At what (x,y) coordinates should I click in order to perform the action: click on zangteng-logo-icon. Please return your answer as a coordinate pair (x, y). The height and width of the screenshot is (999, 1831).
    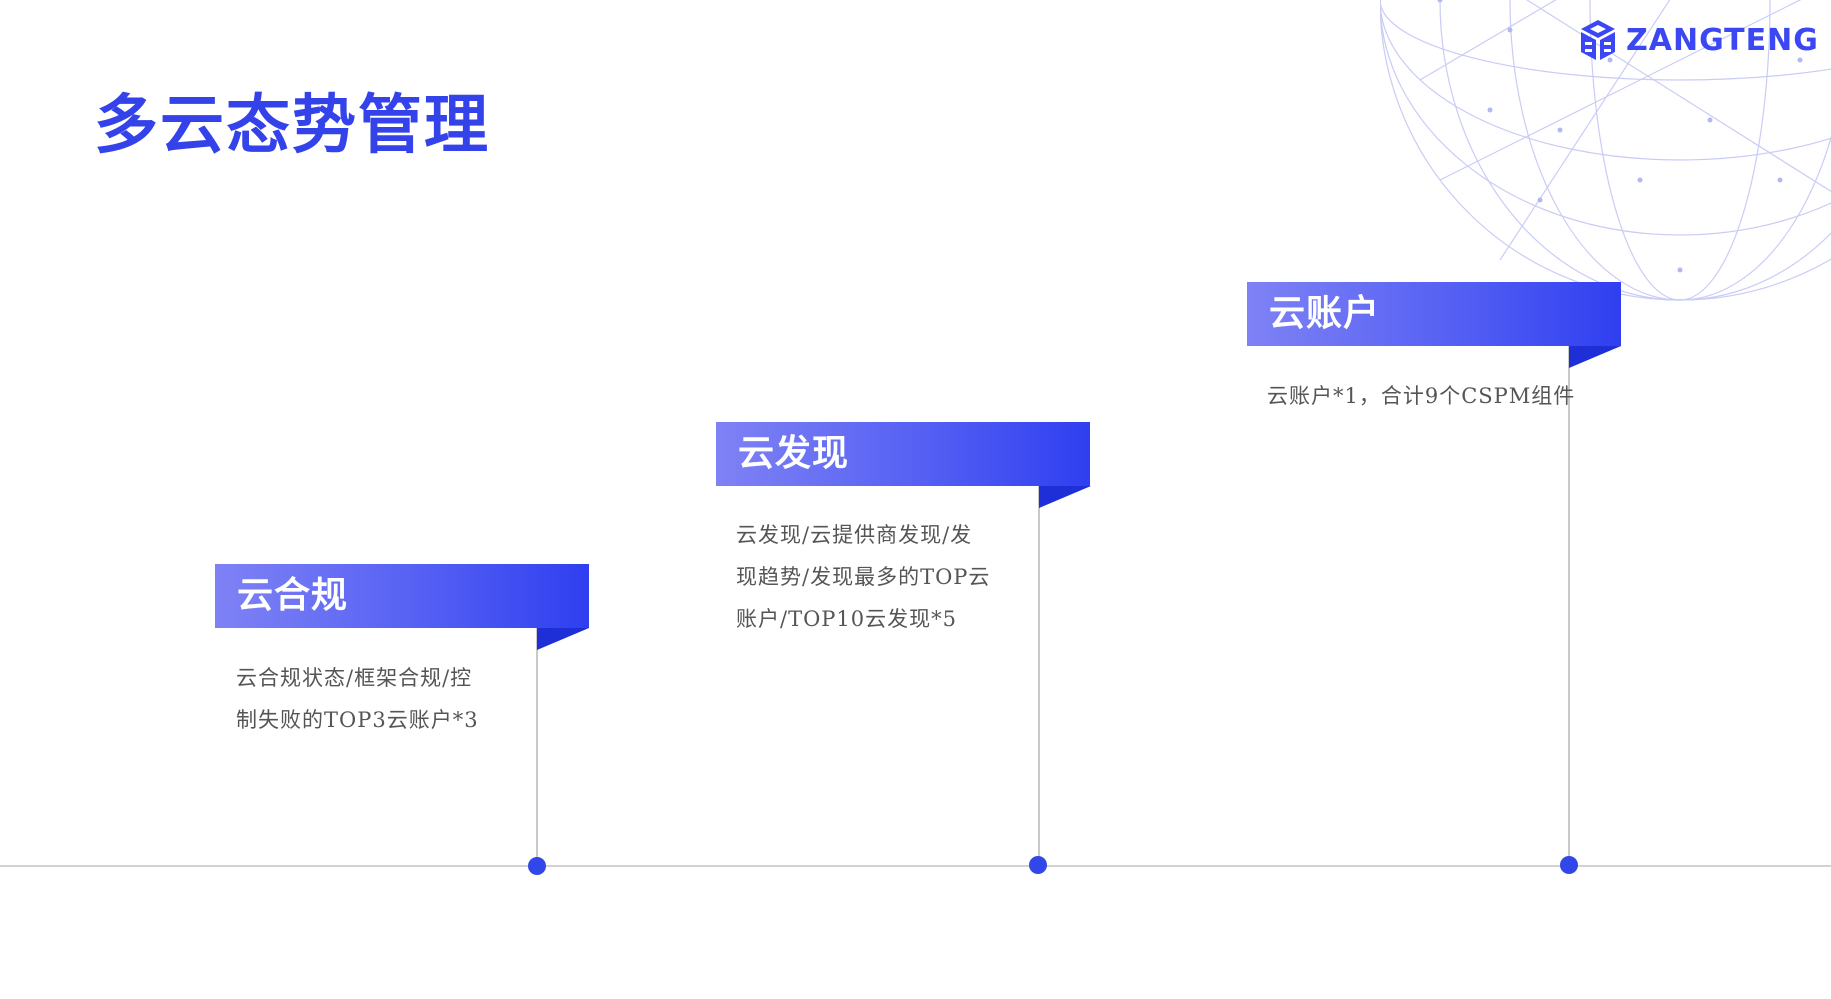
    Looking at the image, I should click on (1598, 40).